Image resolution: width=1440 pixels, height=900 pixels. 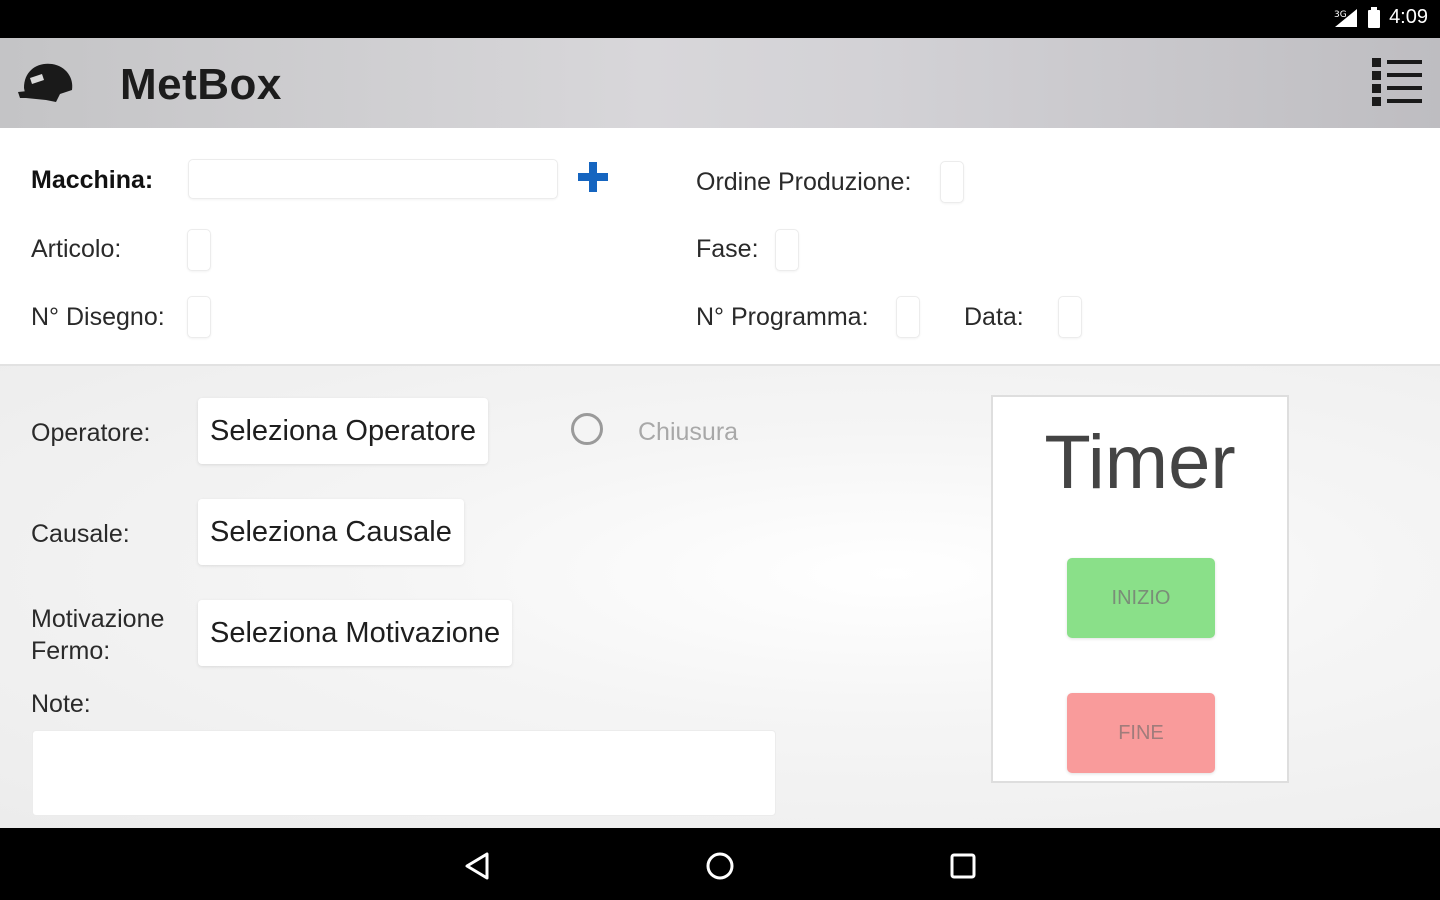 I want to click on app-bar: MetBox, so click(x=720, y=83).